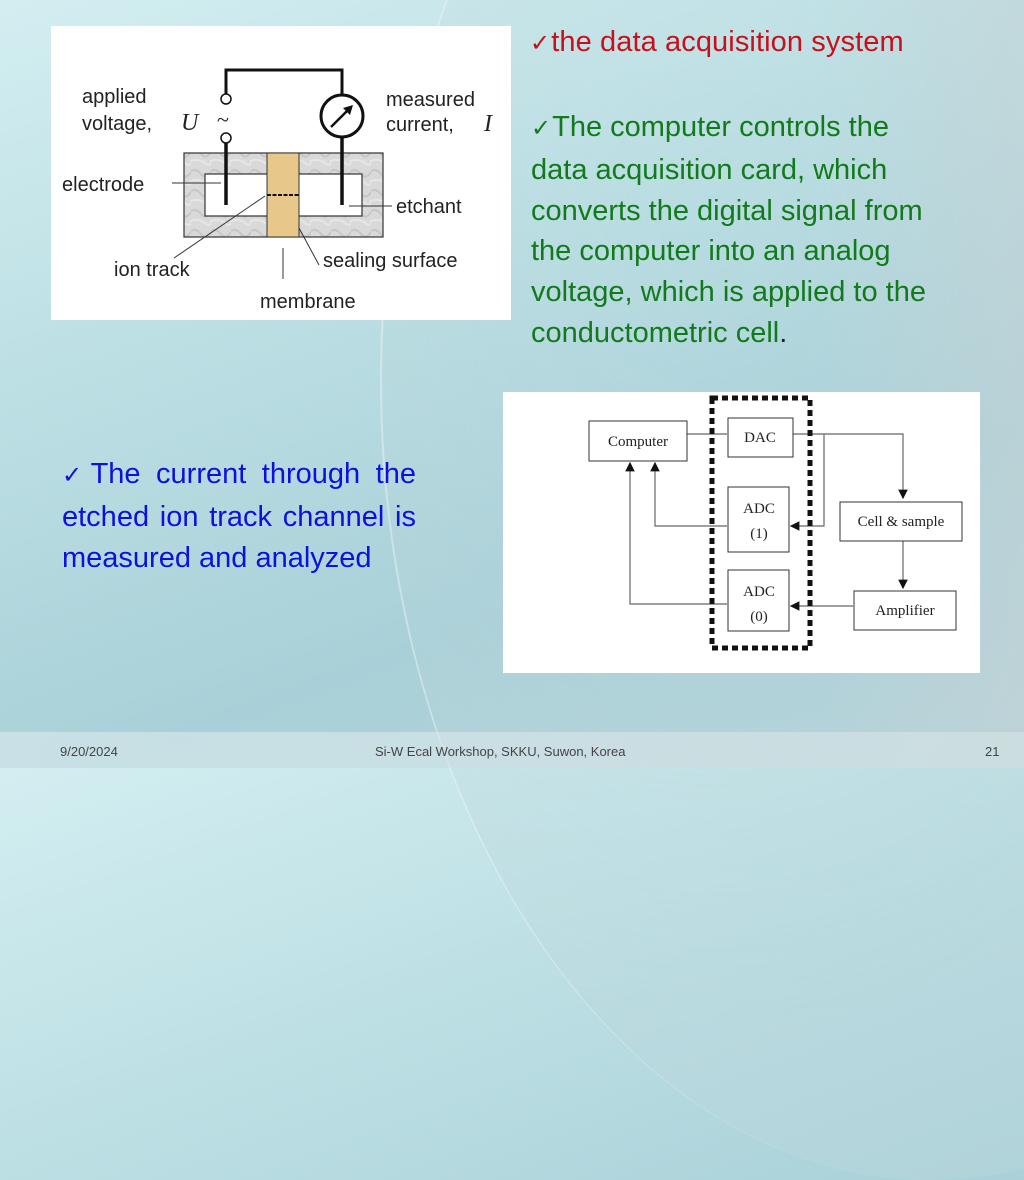  I want to click on label-etchant: etchant, so click(429, 207).